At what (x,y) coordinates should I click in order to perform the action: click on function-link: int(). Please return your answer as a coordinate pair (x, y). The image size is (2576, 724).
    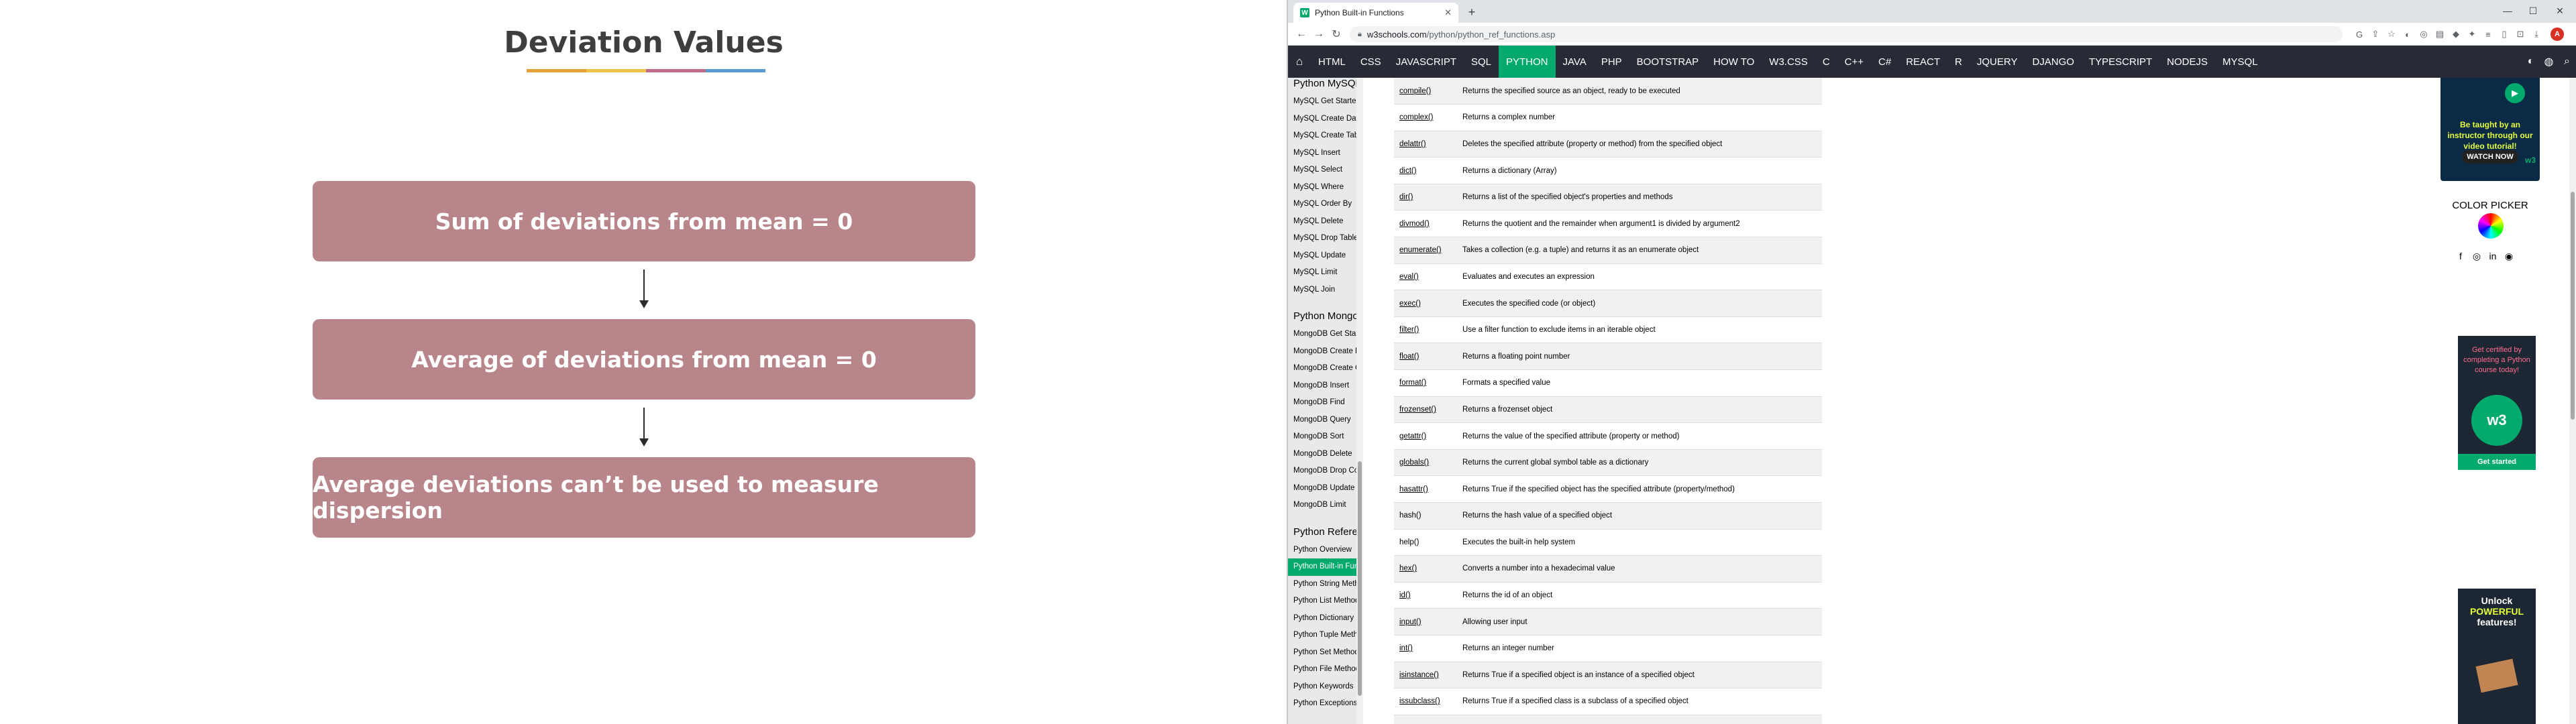
    Looking at the image, I should click on (1406, 648).